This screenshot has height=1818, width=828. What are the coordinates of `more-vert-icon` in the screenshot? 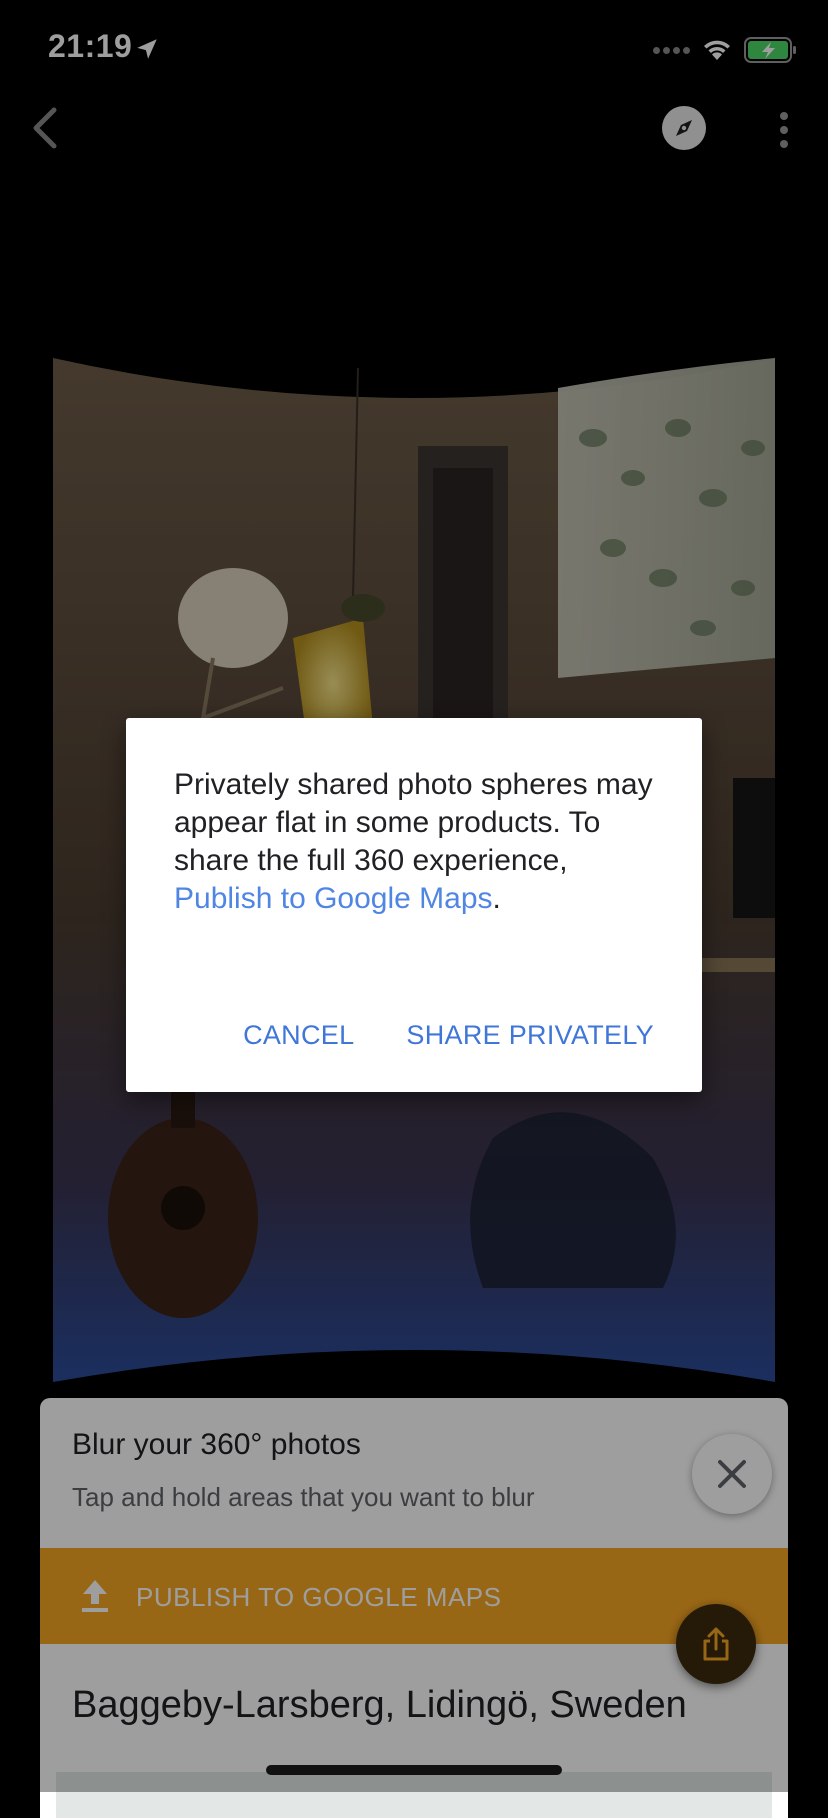 It's located at (784, 130).